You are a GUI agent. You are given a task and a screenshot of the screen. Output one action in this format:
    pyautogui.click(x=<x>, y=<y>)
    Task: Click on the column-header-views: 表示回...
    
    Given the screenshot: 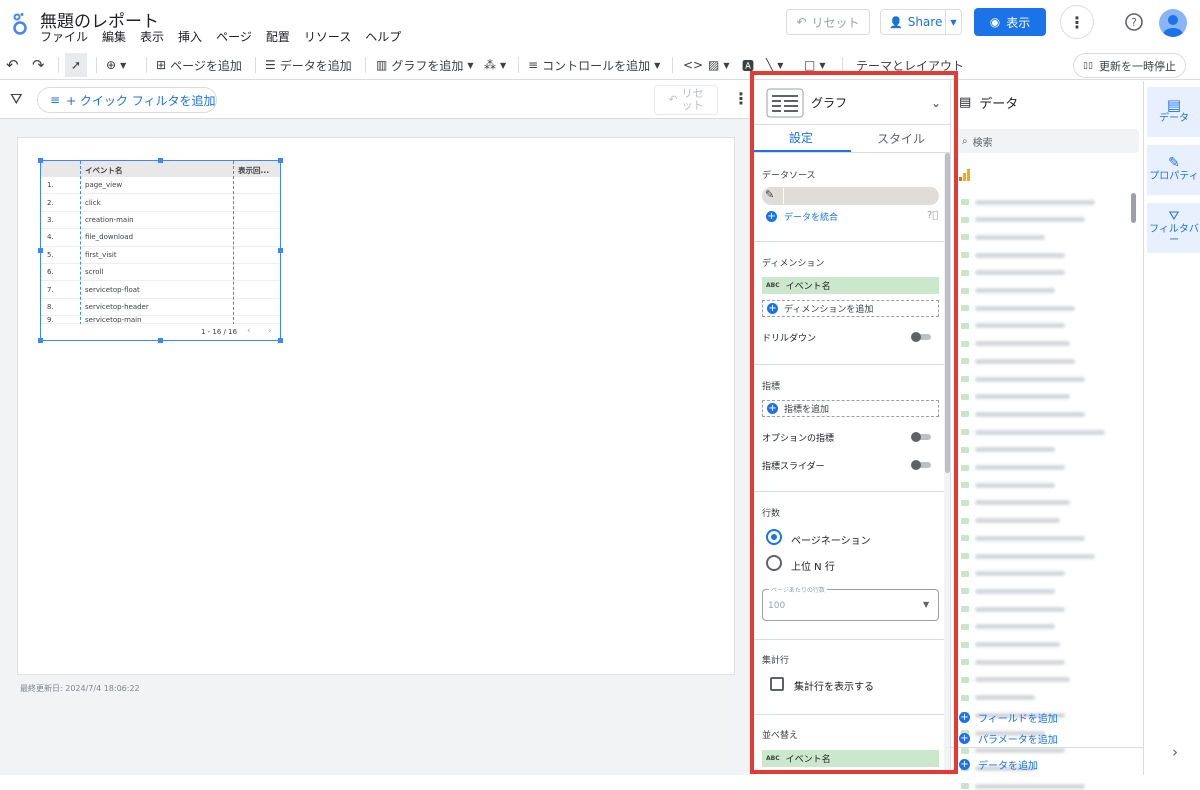 What is the action you would take?
    pyautogui.click(x=253, y=170)
    